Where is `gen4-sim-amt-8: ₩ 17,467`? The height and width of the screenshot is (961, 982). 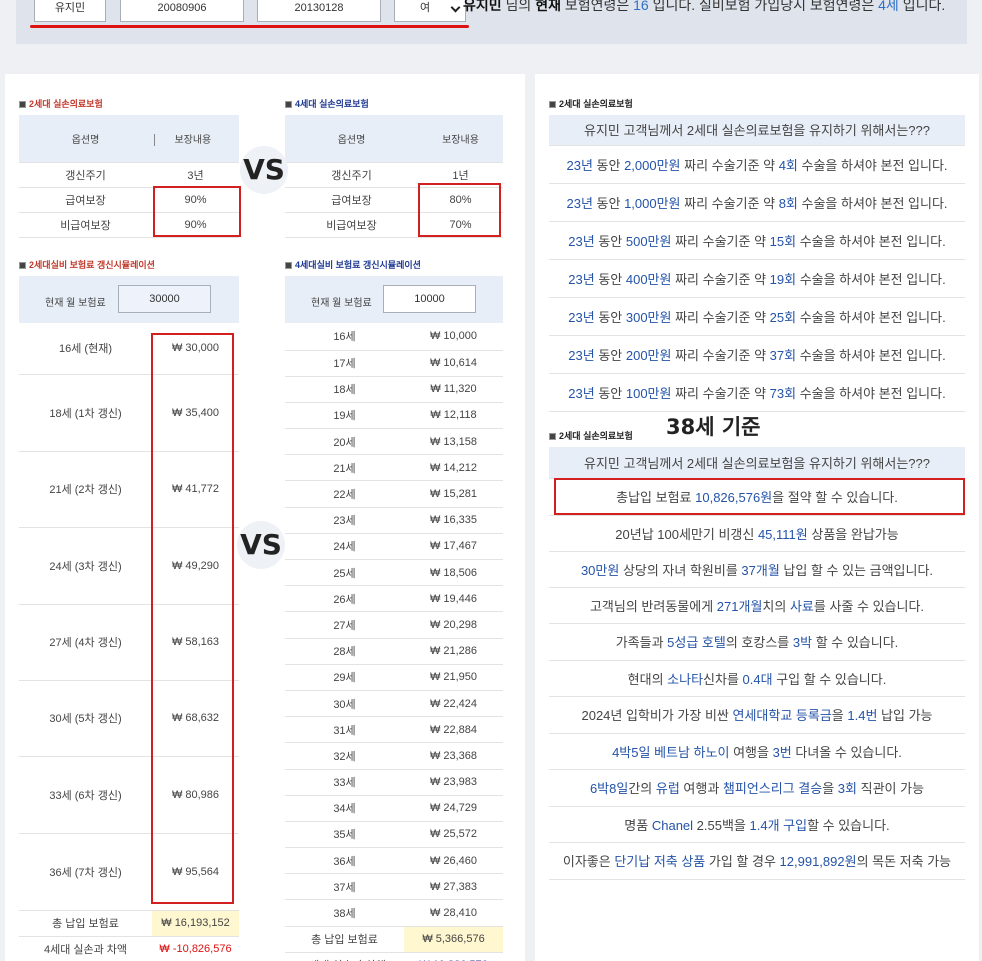
gen4-sim-amt-8: ₩ 17,467 is located at coordinates (453, 547).